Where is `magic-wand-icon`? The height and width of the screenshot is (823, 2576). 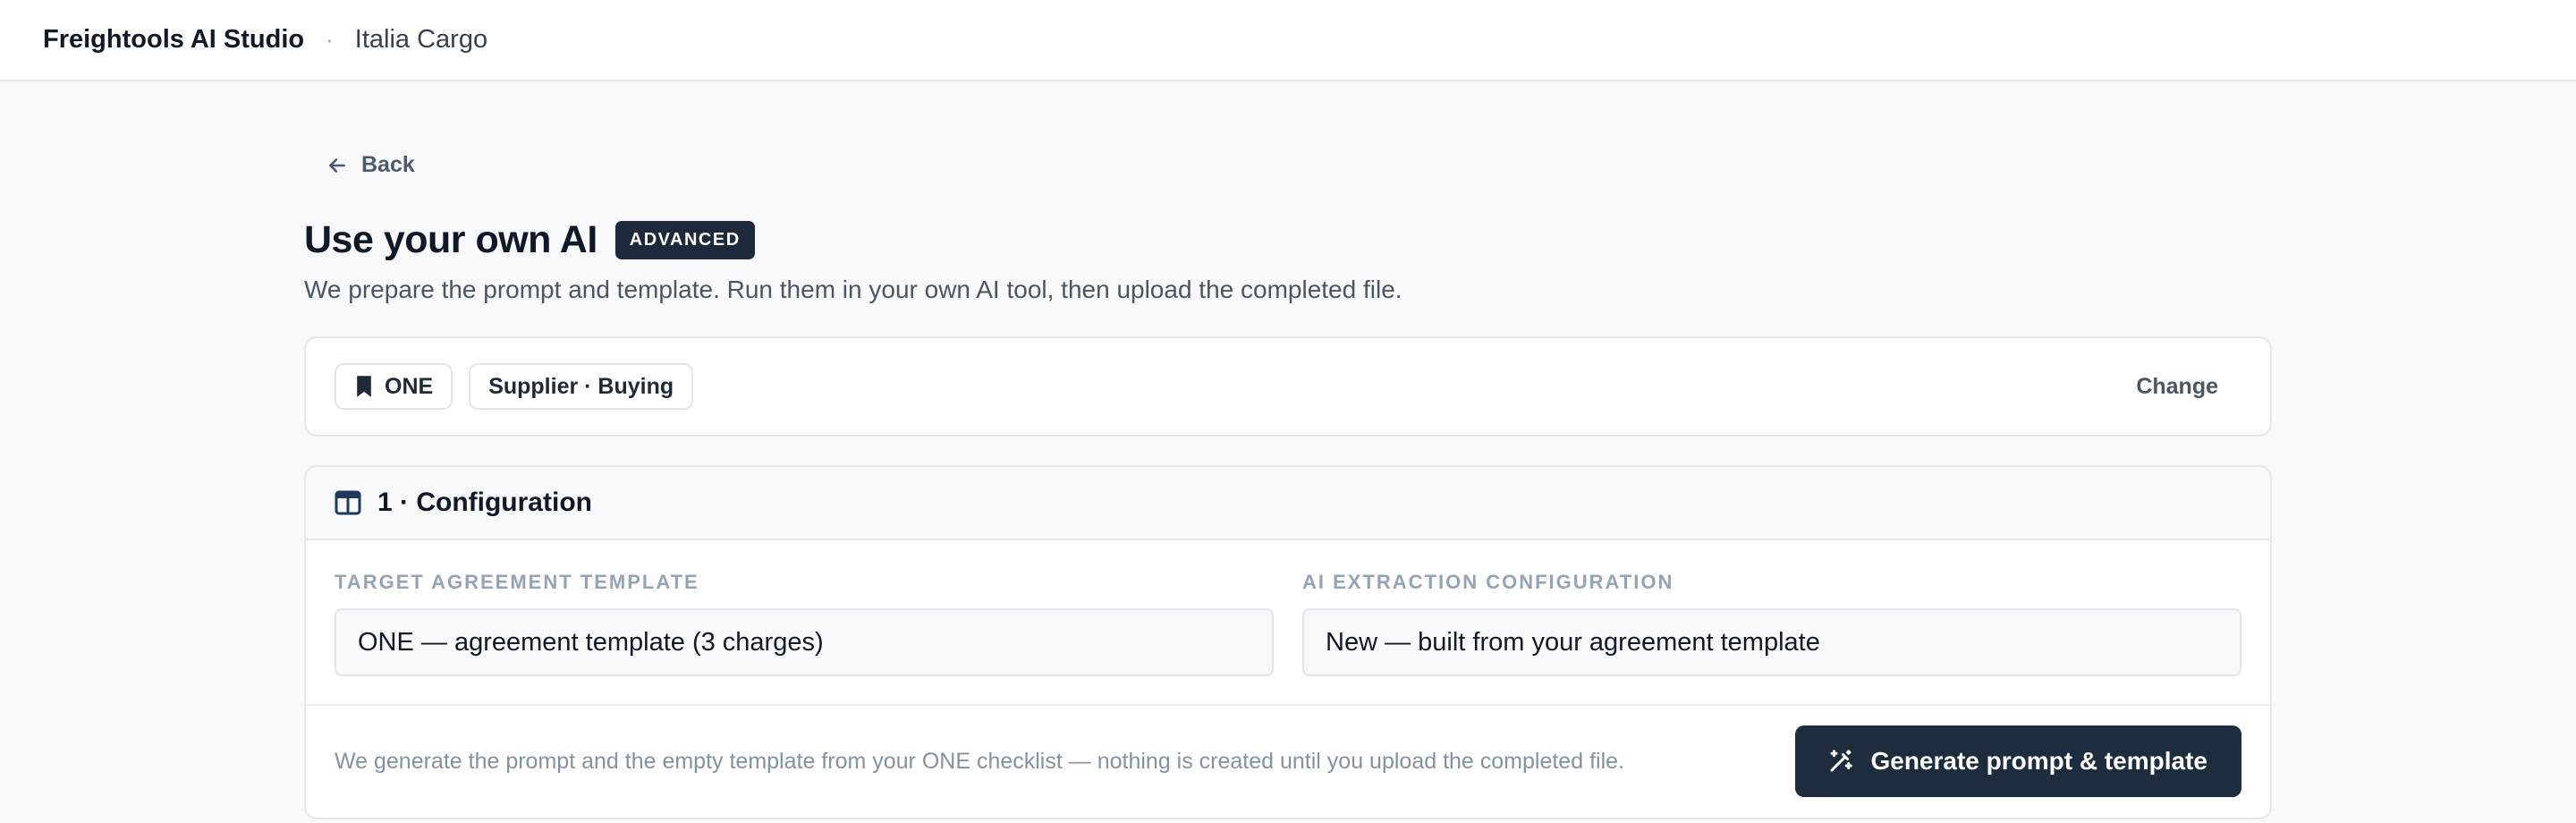 magic-wand-icon is located at coordinates (1841, 761).